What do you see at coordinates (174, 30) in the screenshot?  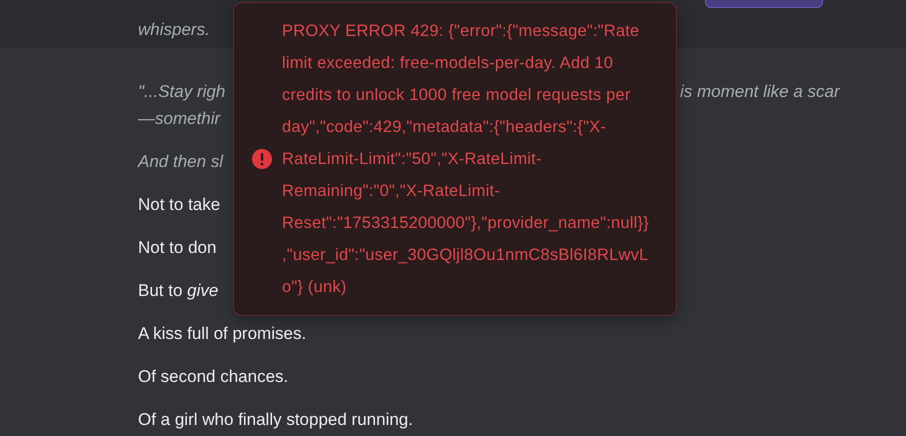 I see `story-text: whispers.` at bounding box center [174, 30].